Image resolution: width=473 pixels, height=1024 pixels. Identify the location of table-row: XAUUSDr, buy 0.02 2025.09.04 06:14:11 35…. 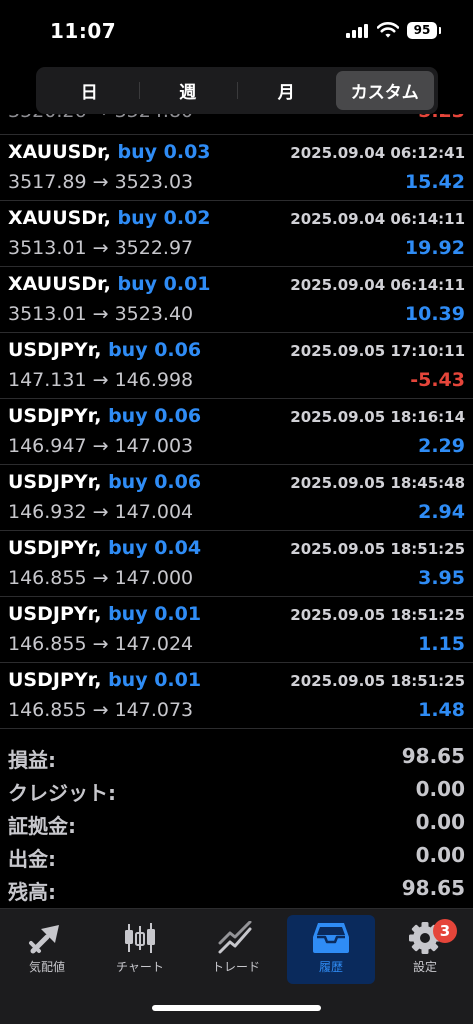
(236, 234).